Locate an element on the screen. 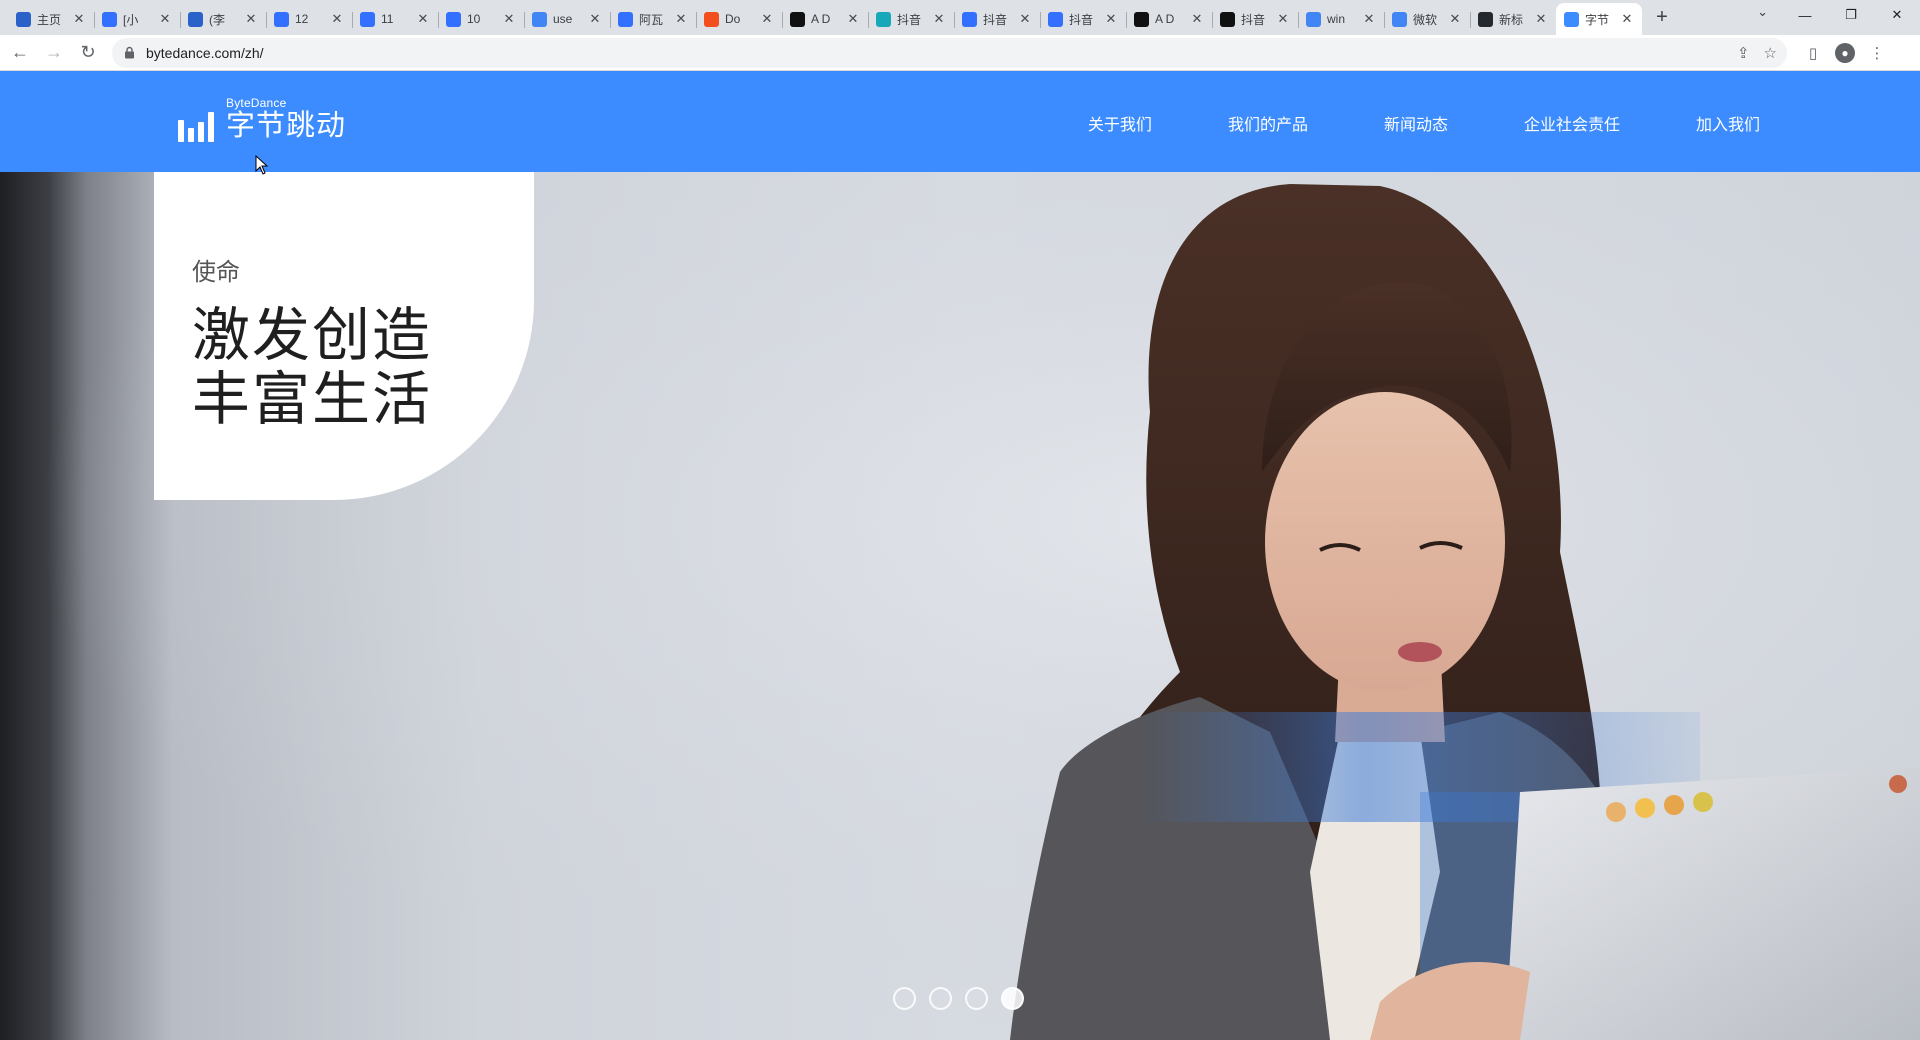  figma-icon is located at coordinates (711, 19).